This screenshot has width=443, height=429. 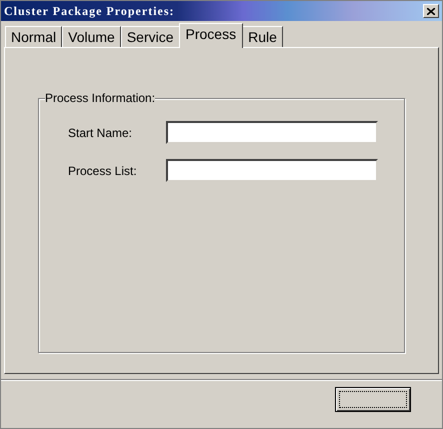 What do you see at coordinates (373, 399) in the screenshot?
I see `dialog-button` at bounding box center [373, 399].